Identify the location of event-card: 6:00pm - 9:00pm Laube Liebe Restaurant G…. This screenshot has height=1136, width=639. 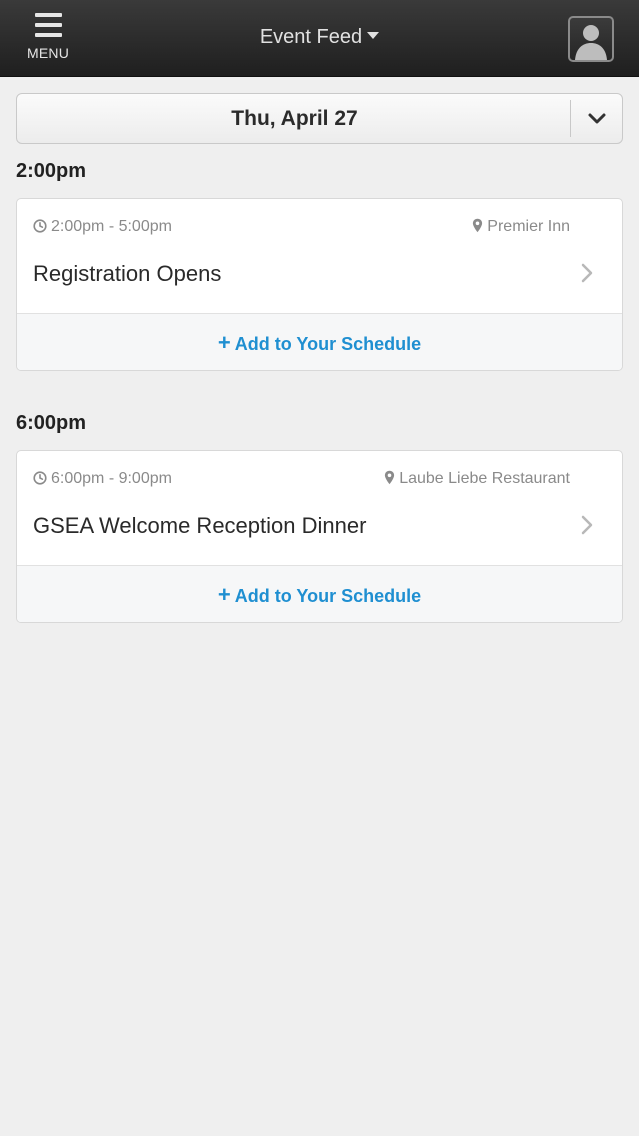
(319, 536).